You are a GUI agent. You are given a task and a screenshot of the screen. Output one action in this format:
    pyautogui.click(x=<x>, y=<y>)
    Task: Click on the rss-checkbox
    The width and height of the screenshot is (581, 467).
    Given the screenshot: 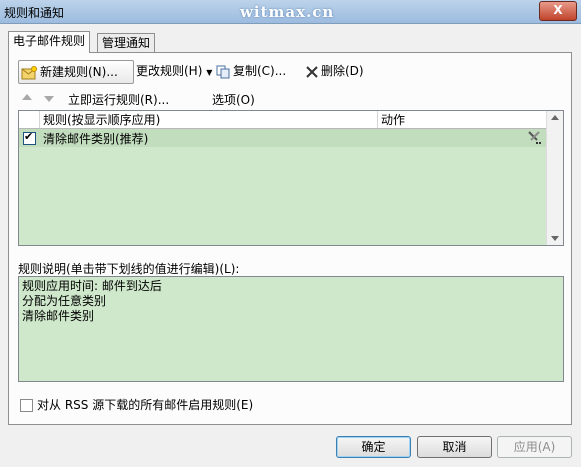 What is the action you would take?
    pyautogui.click(x=26, y=405)
    